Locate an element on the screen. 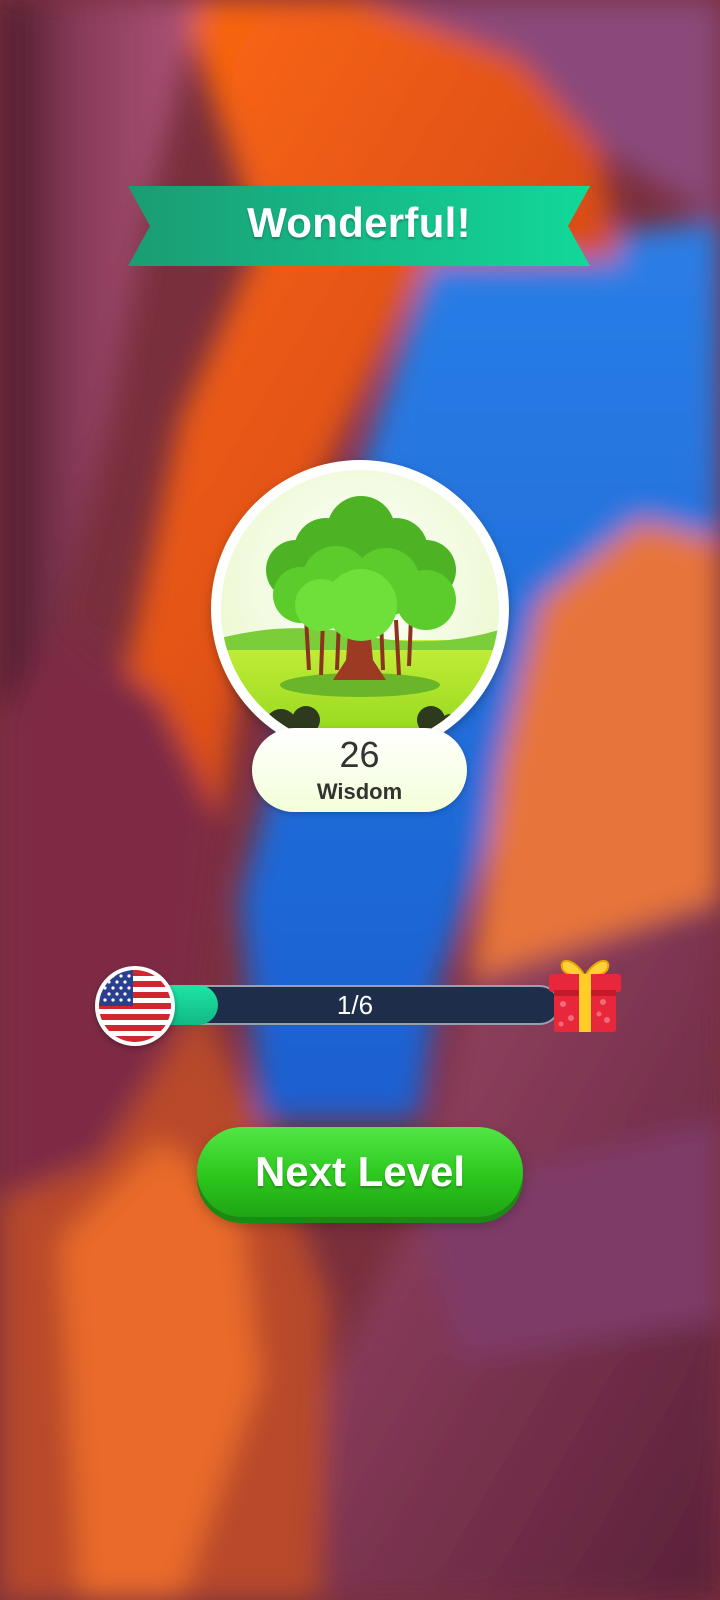 Image resolution: width=720 pixels, height=1600 pixels. level-badge is located at coordinates (360, 609).